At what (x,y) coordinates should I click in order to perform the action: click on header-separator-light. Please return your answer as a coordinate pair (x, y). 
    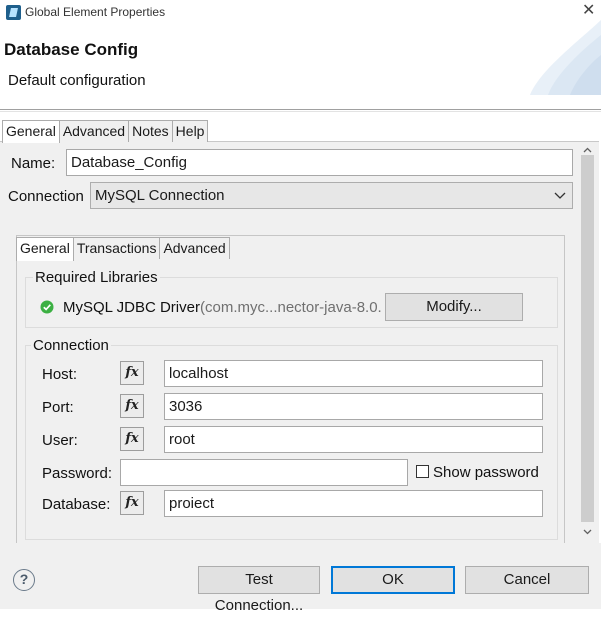
    Looking at the image, I should click on (300, 111).